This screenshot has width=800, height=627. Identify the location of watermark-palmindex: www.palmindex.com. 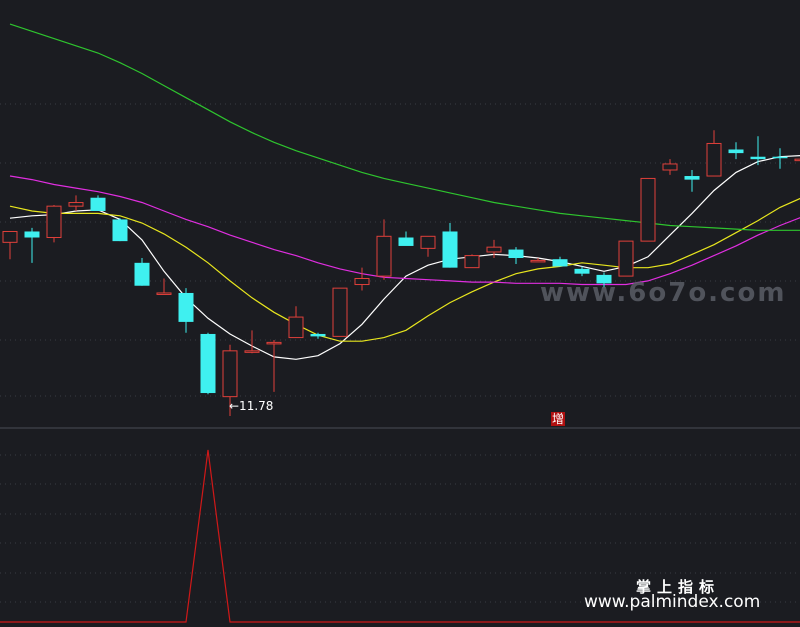
(672, 602).